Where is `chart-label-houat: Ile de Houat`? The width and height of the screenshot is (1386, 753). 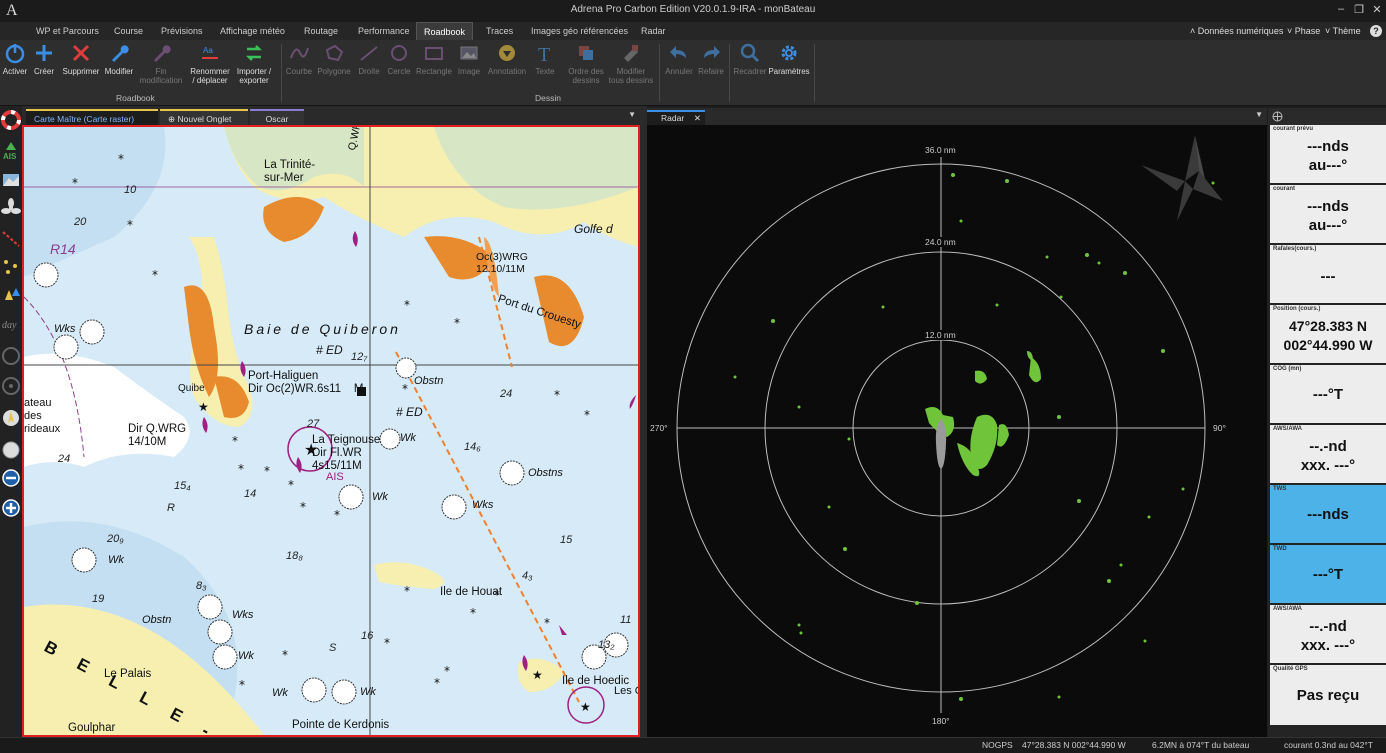
chart-label-houat: Ile de Houat is located at coordinates (471, 592).